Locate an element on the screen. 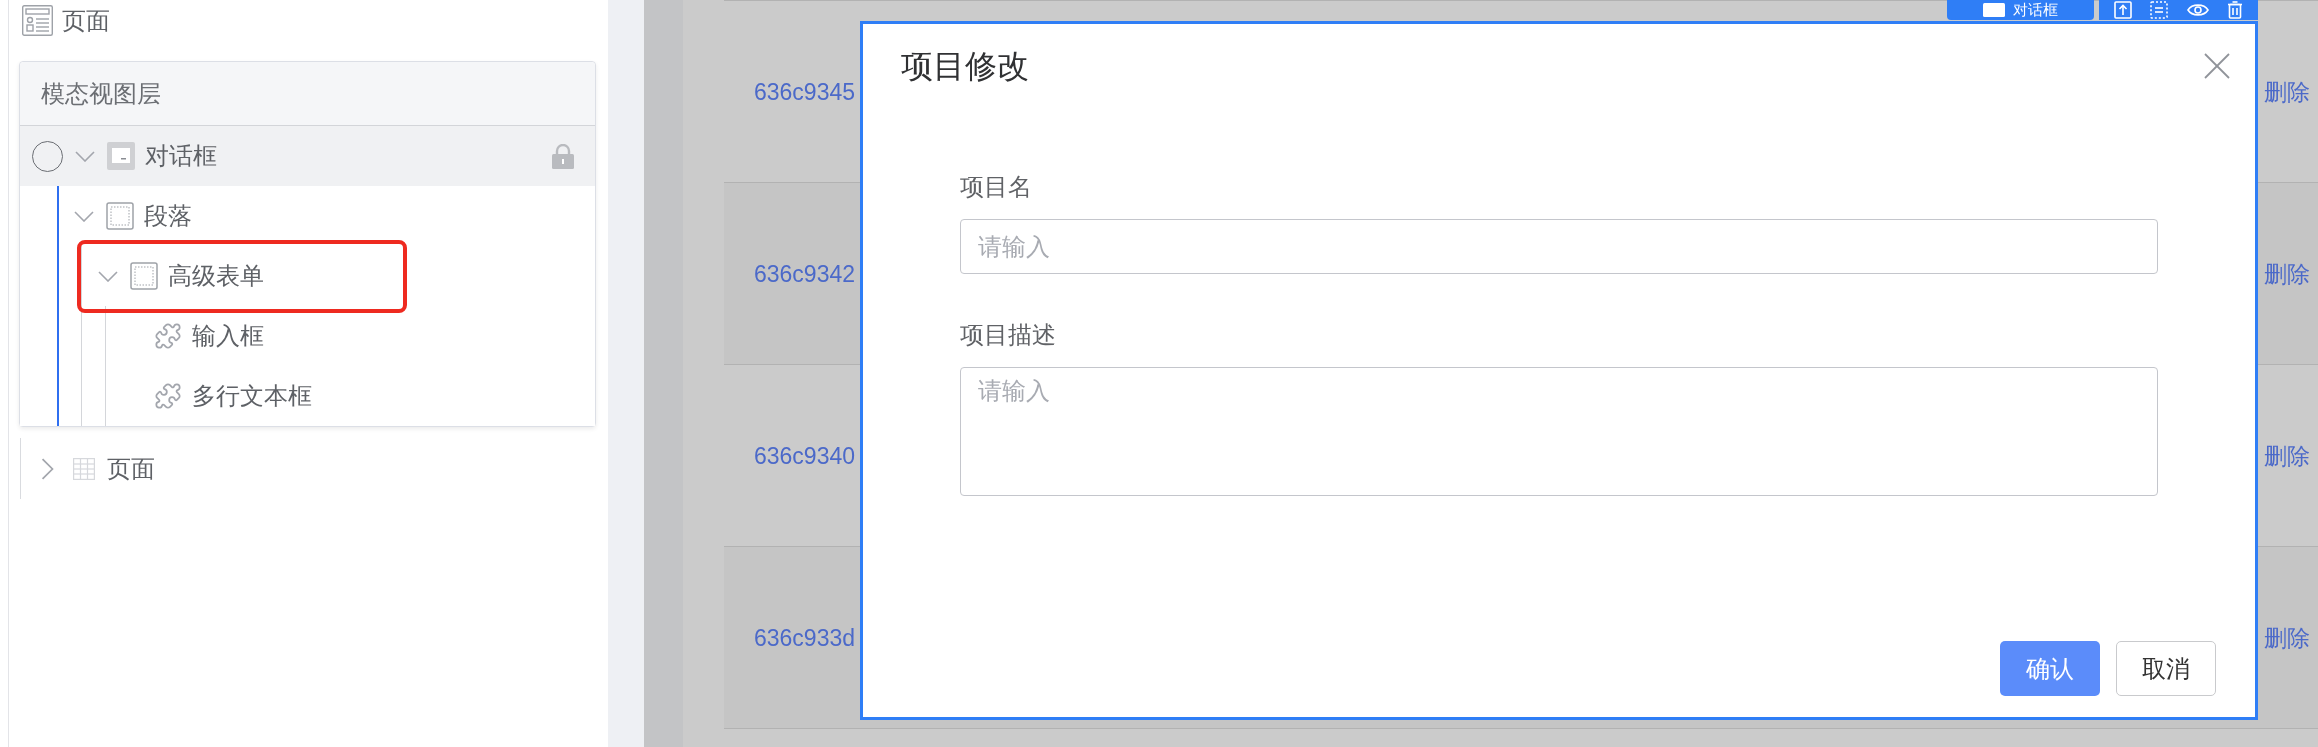  rectangle-icon is located at coordinates (1994, 10).